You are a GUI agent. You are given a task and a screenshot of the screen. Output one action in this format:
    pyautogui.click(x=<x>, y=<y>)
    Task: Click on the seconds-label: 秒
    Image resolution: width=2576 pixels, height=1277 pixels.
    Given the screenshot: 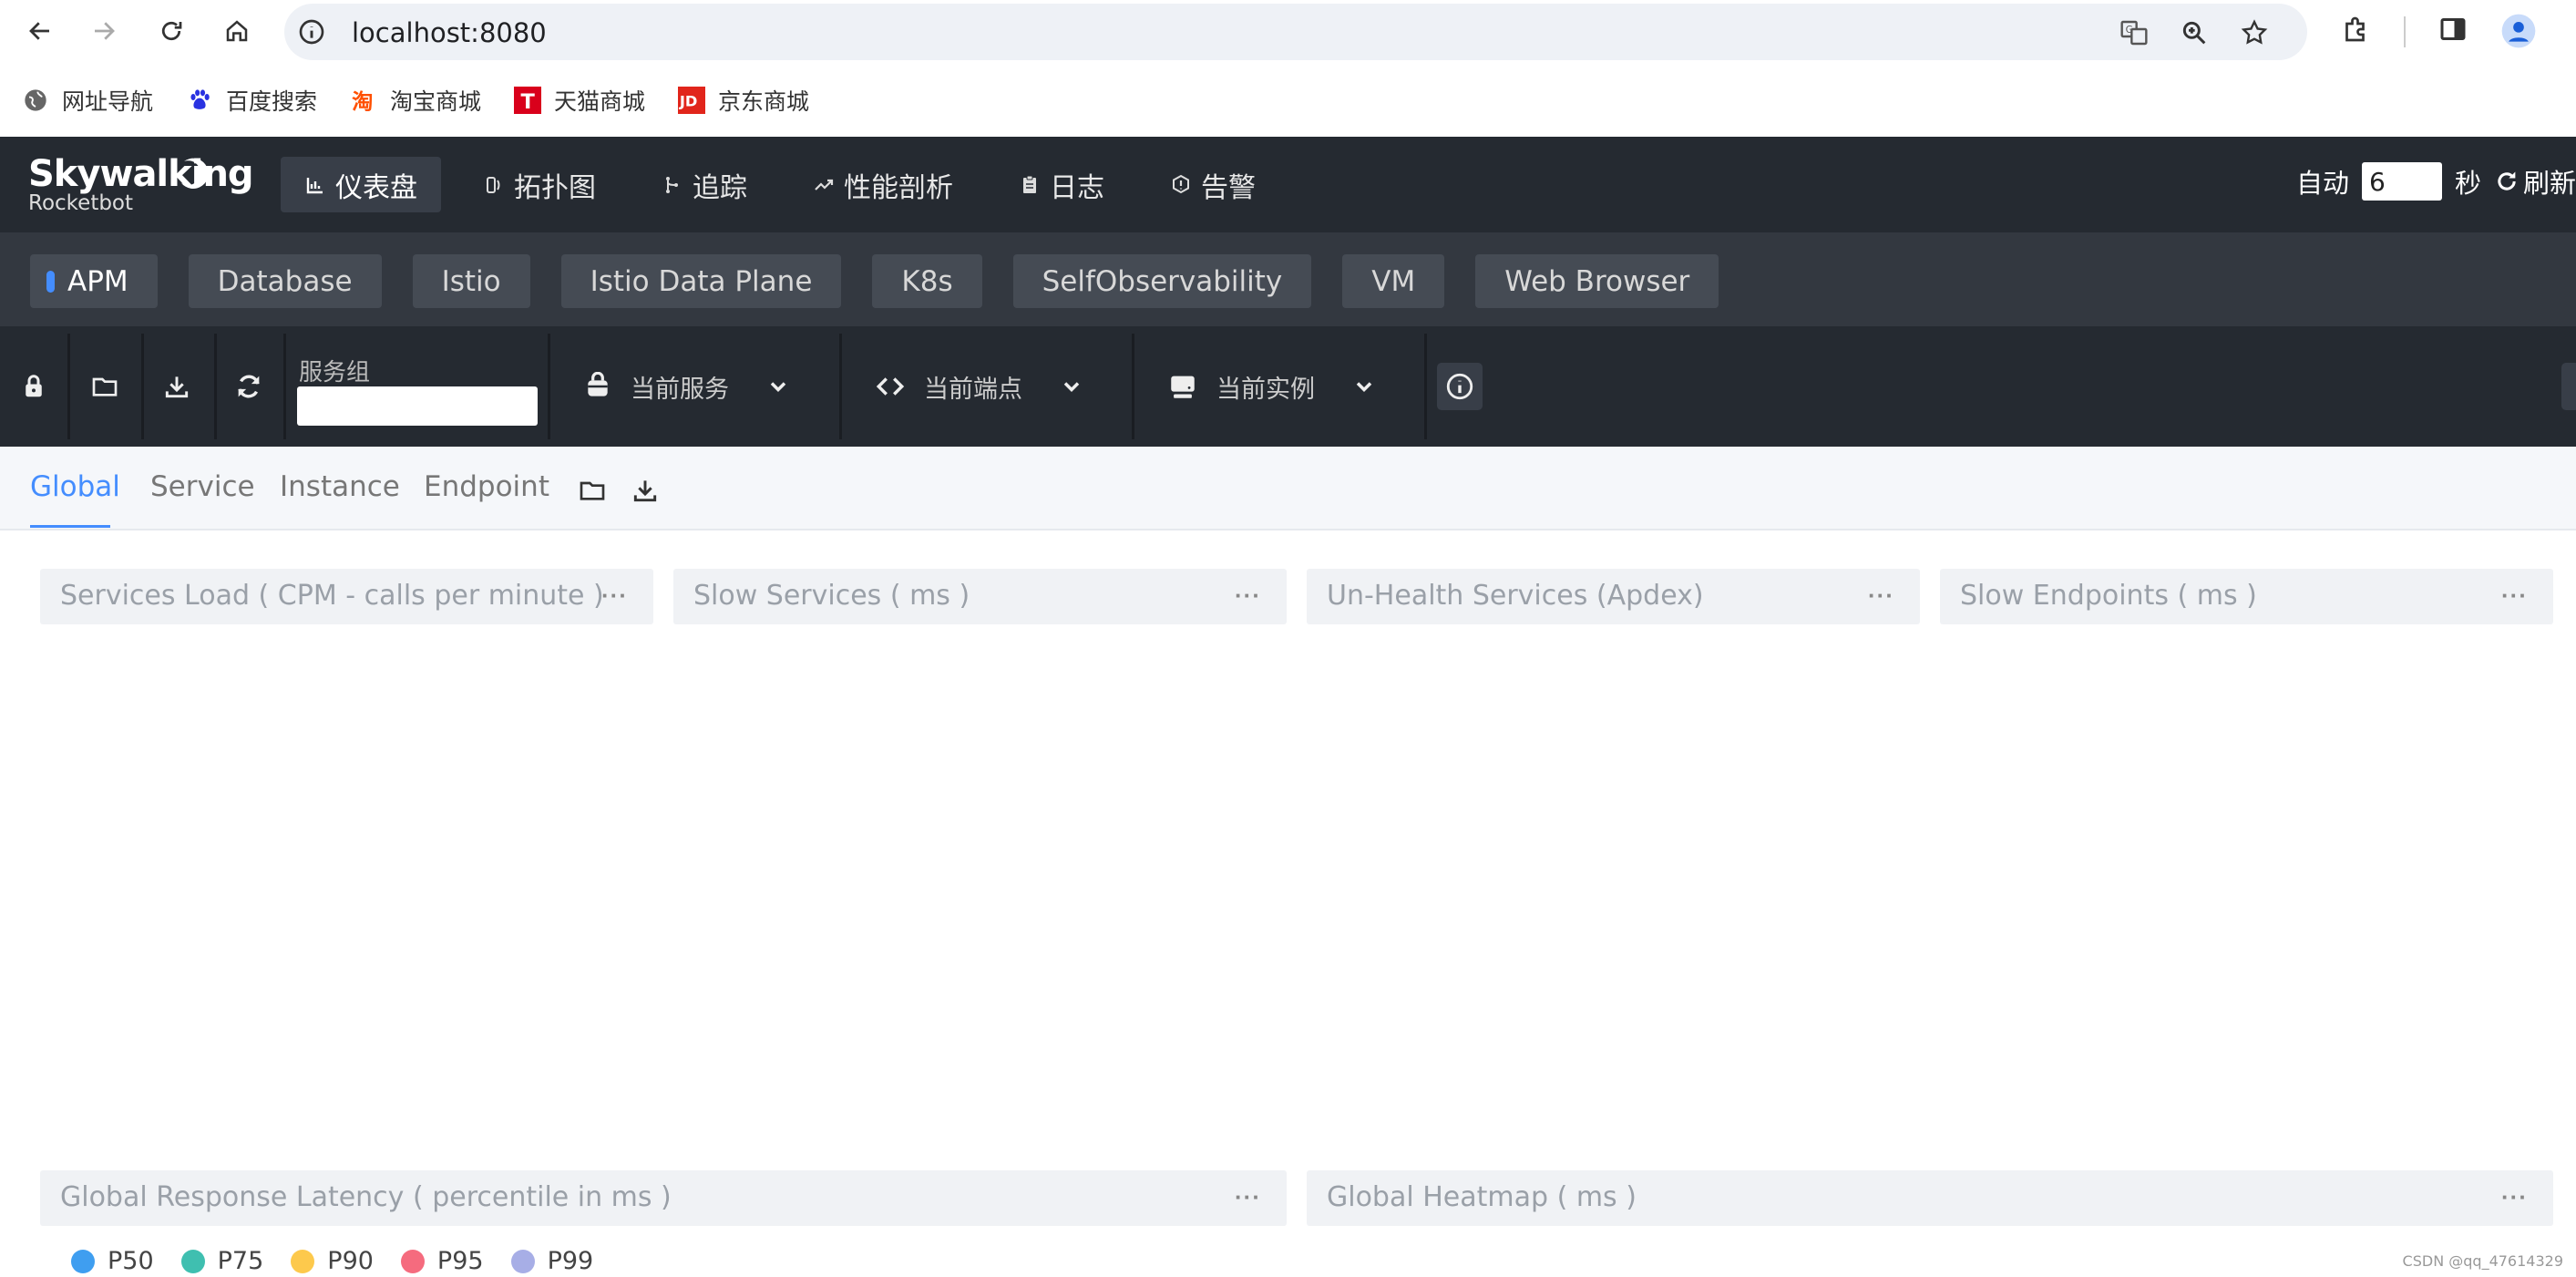 What is the action you would take?
    pyautogui.click(x=2467, y=183)
    